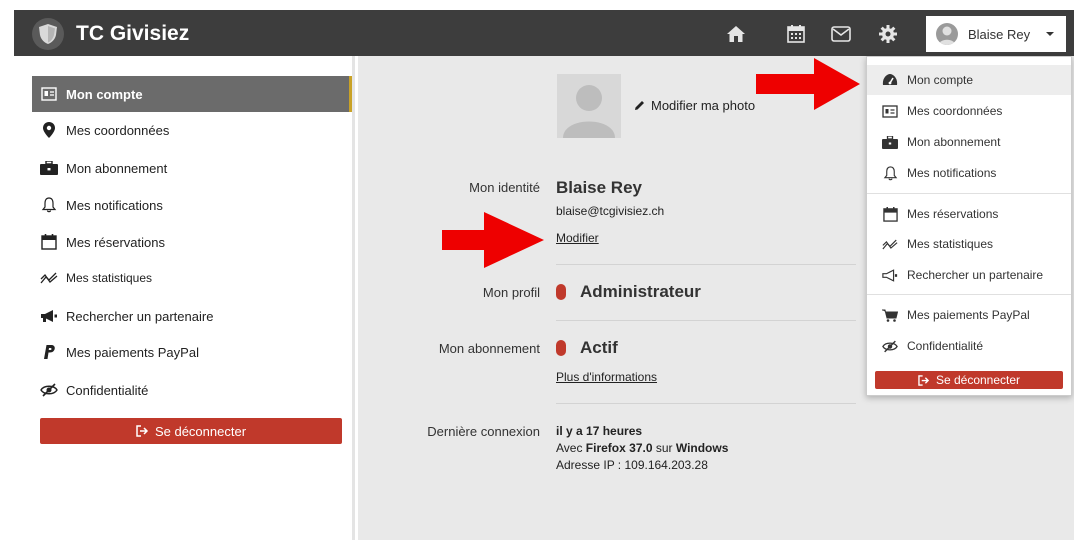  Describe the element at coordinates (947, 34) in the screenshot. I see `avatar-icon` at that location.